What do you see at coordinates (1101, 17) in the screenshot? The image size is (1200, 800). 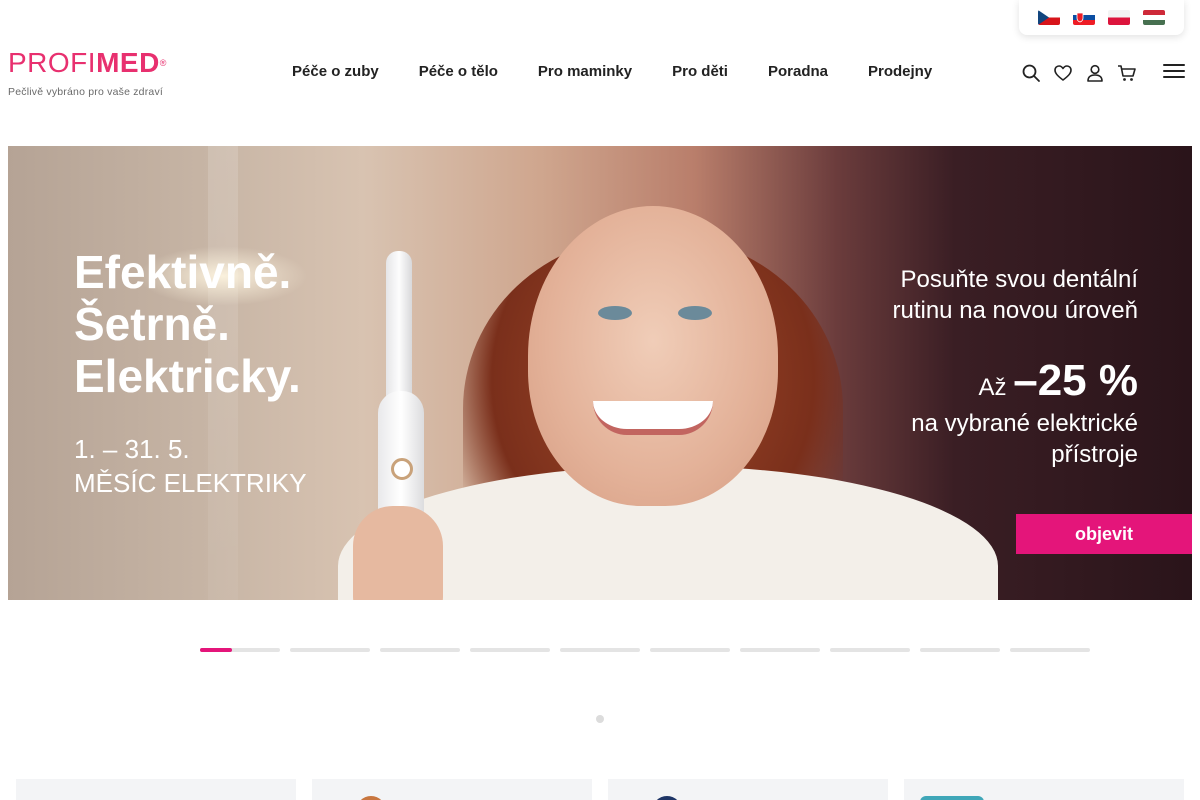 I see `language-switcher` at bounding box center [1101, 17].